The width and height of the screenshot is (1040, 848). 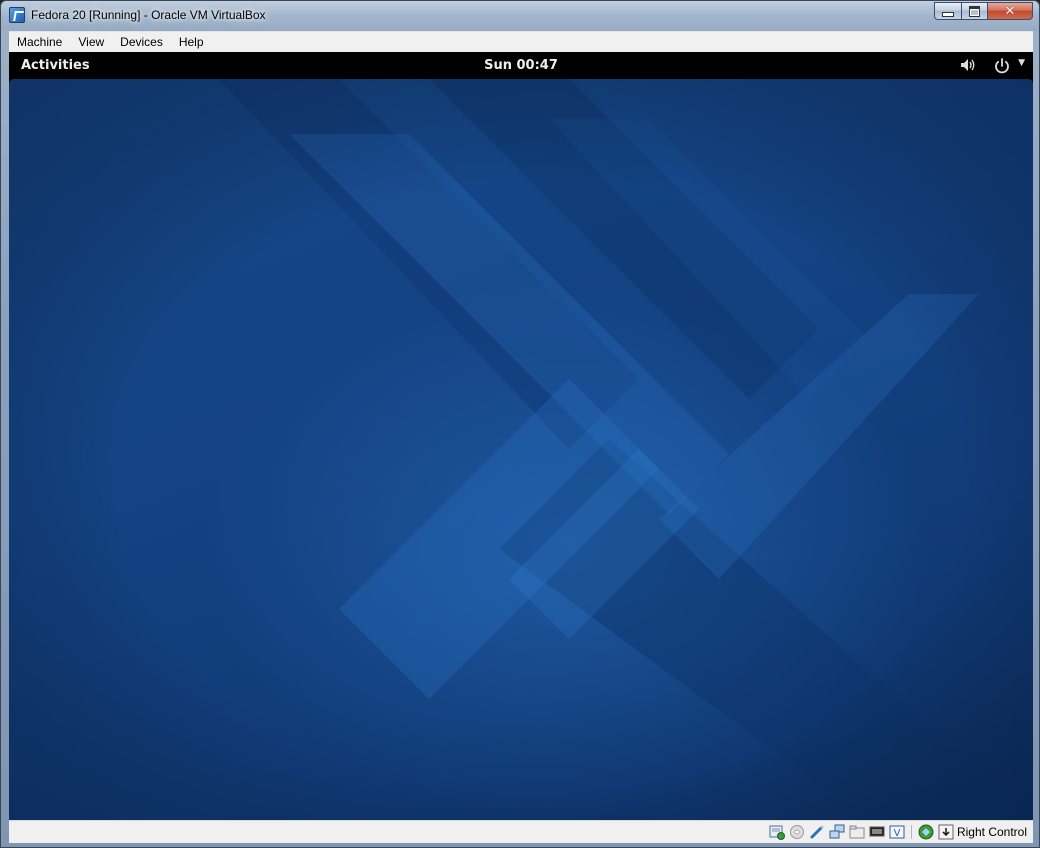 What do you see at coordinates (521, 41) in the screenshot?
I see `menu-bar: Machine View Devices Help` at bounding box center [521, 41].